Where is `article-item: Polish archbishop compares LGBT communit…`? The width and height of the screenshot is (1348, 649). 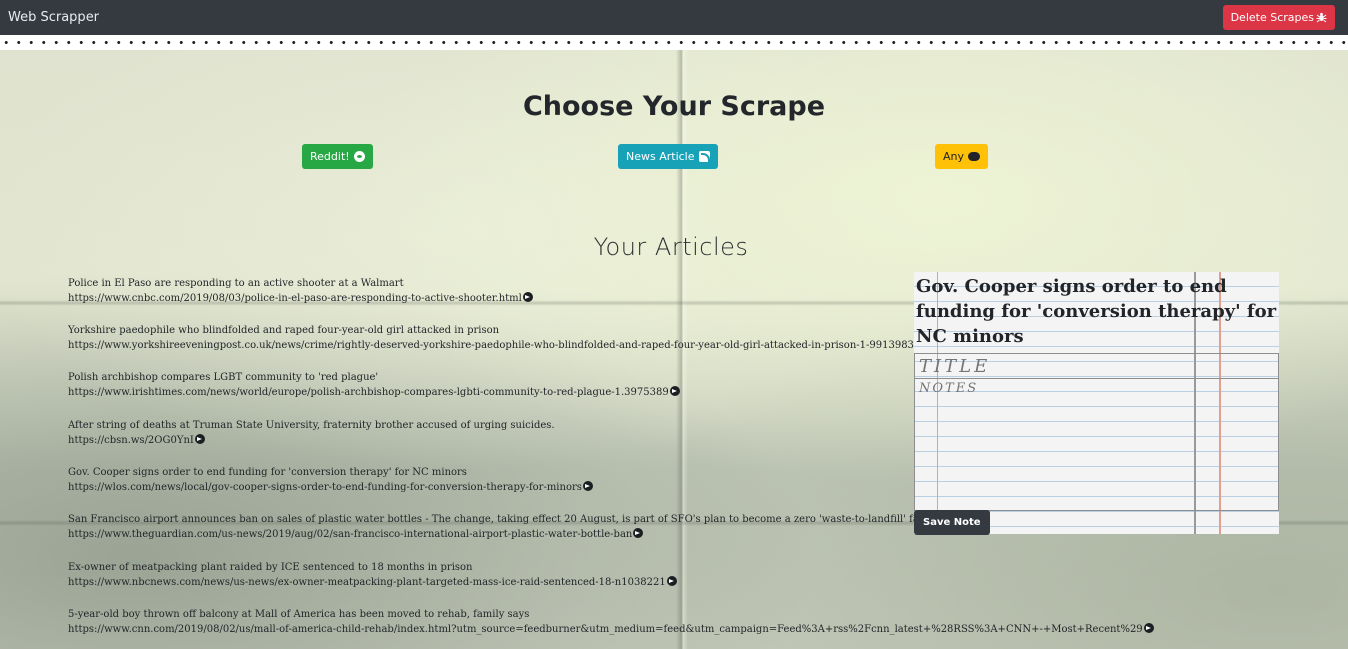 article-item: Polish archbishop compares LGBT communit… is located at coordinates (374, 385).